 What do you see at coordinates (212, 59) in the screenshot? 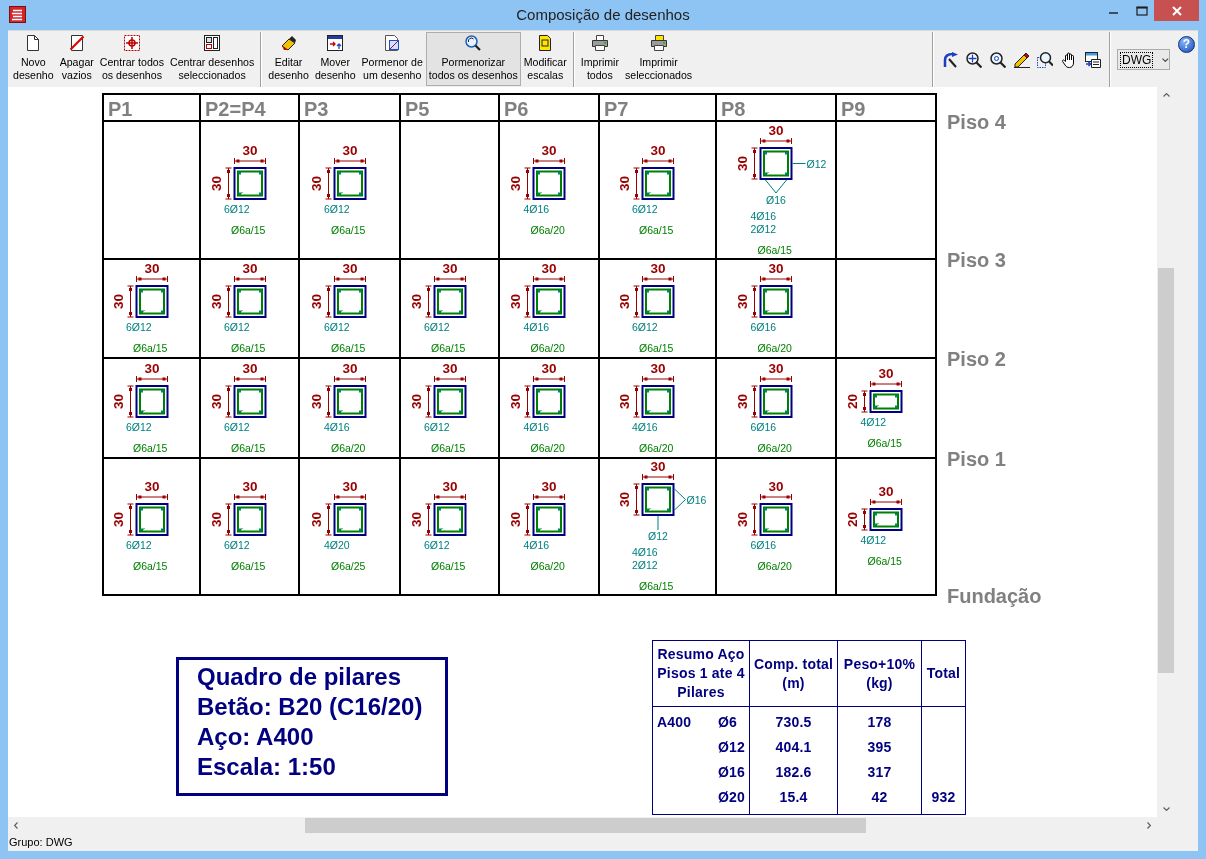
I see `toolbar-button: Centrar desenhos seleccionados` at bounding box center [212, 59].